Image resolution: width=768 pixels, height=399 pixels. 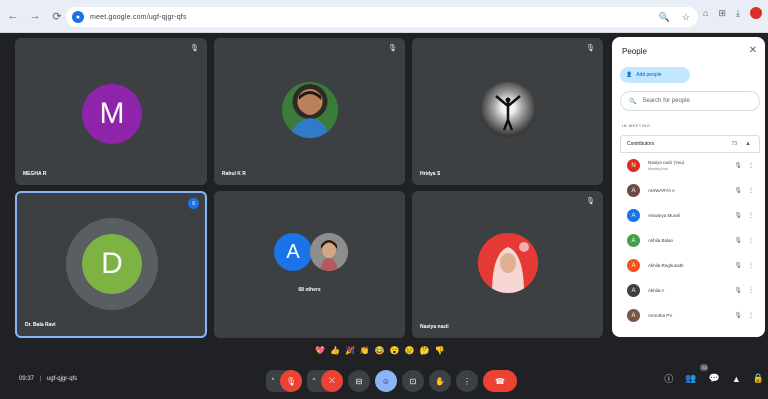 What do you see at coordinates (62, 379) in the screenshot?
I see `meeting-code: ugf-qjgr-qfs` at bounding box center [62, 379].